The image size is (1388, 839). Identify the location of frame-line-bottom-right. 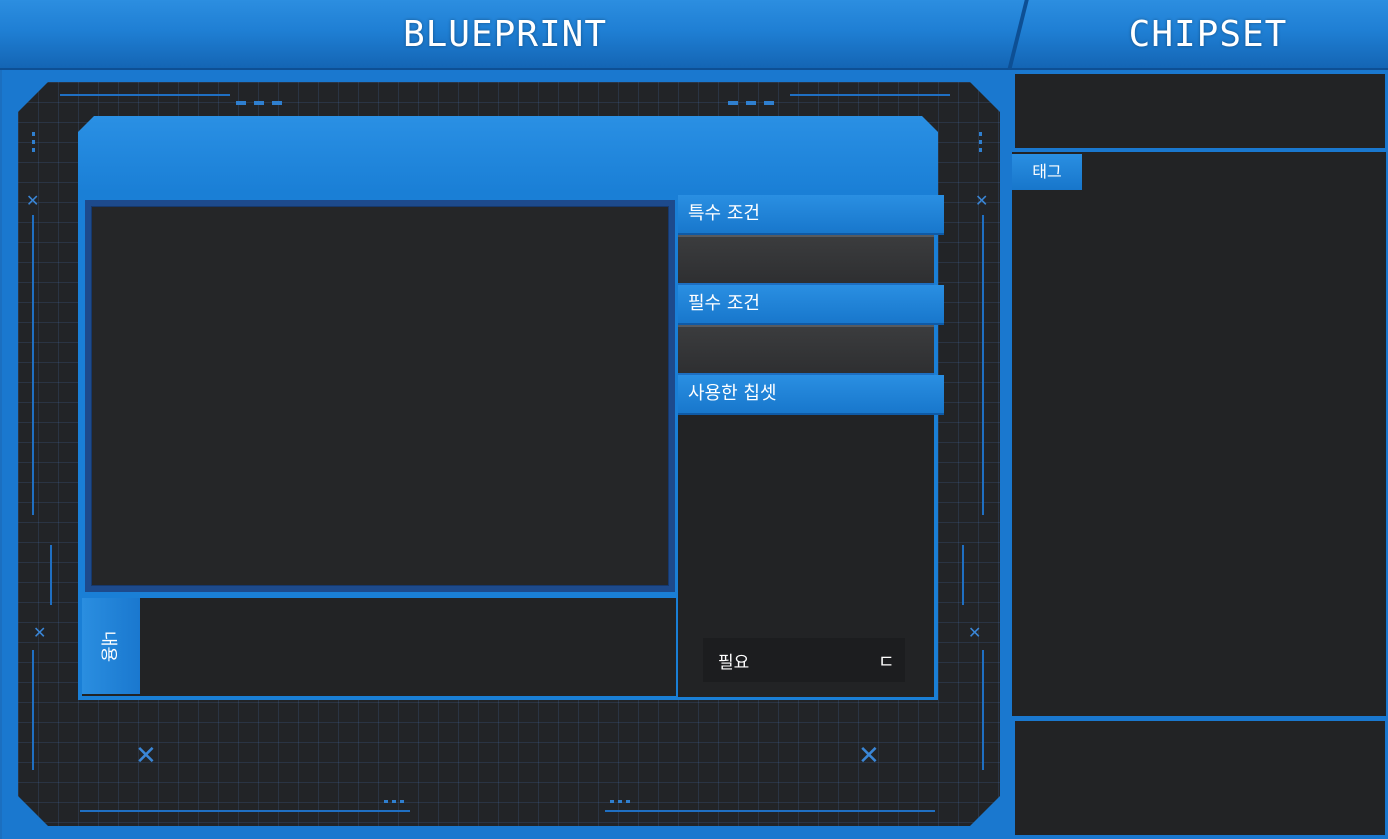
(770, 811).